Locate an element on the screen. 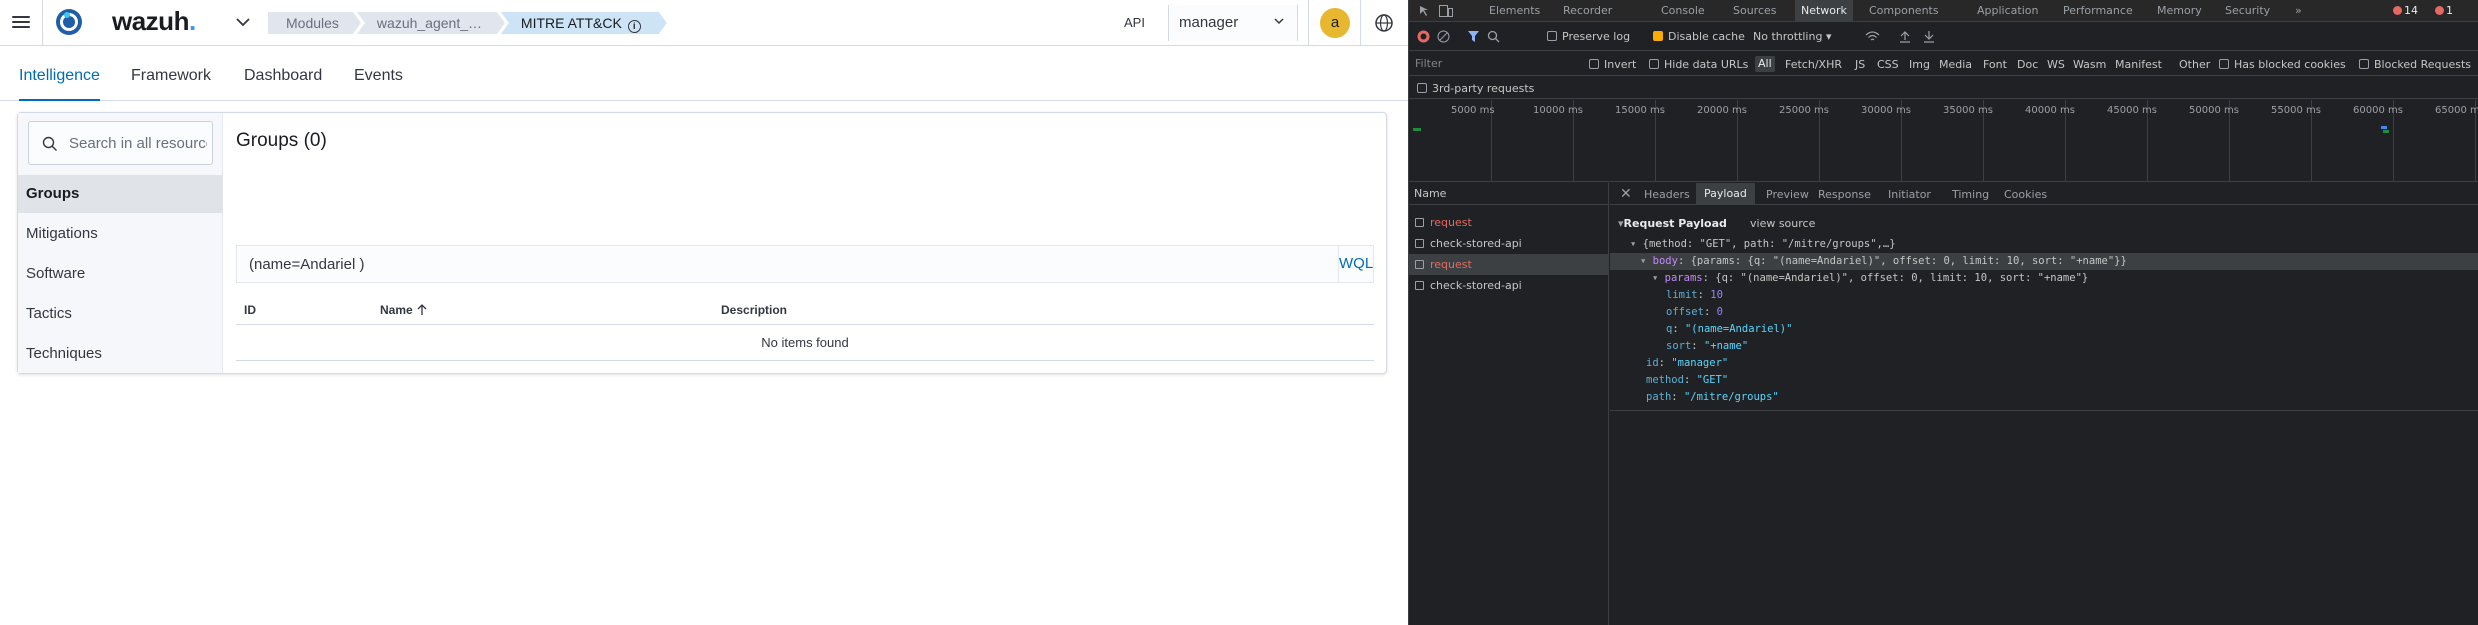  filter-type-manifest: Manifest is located at coordinates (2138, 64).